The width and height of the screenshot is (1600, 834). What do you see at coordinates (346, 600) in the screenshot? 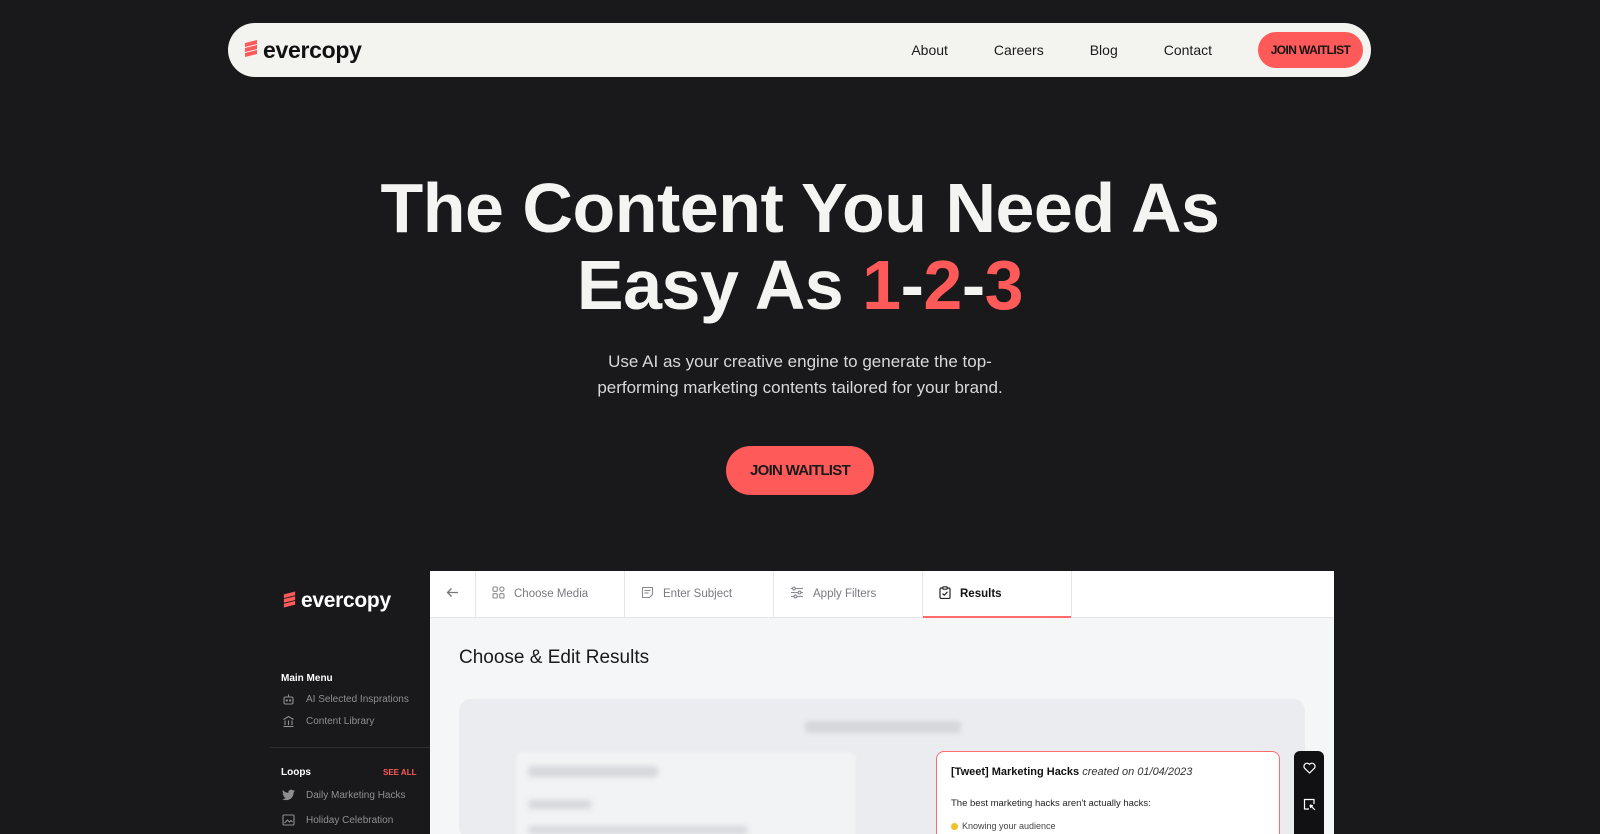
I see `preview-brand-name: evercopy` at bounding box center [346, 600].